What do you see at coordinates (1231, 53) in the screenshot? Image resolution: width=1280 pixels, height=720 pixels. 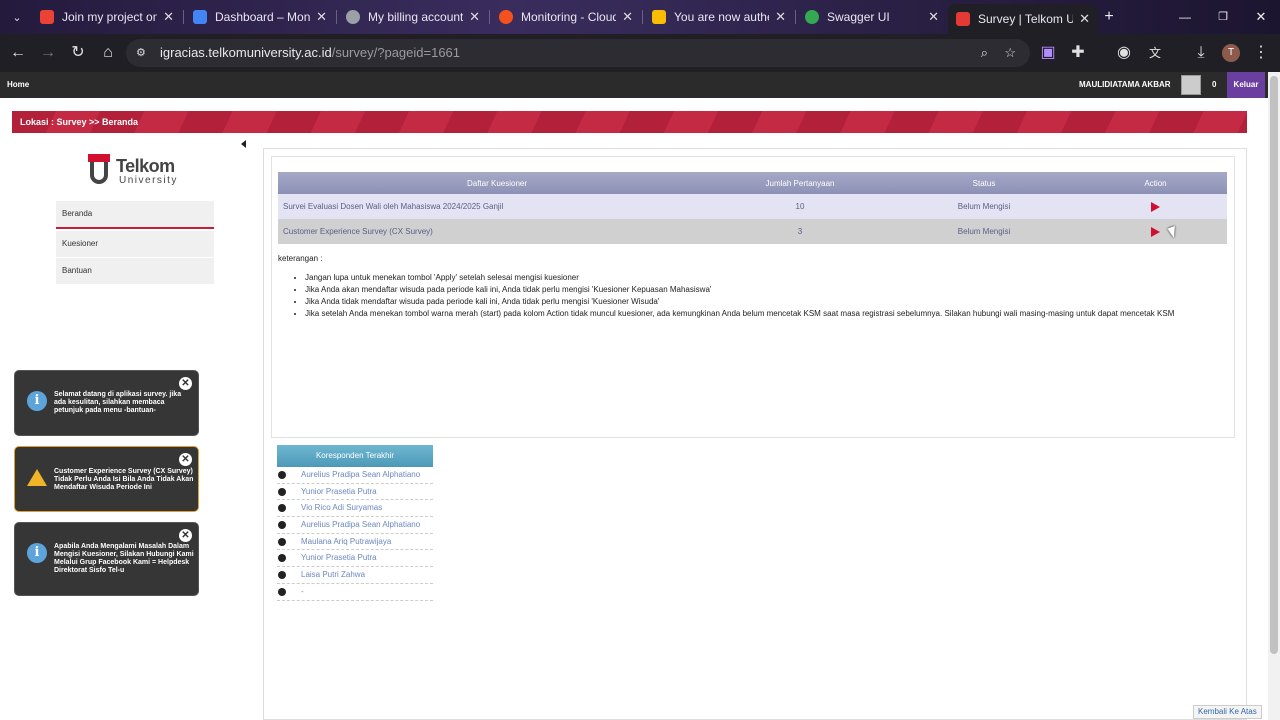 I see `profile-avatar: T` at bounding box center [1231, 53].